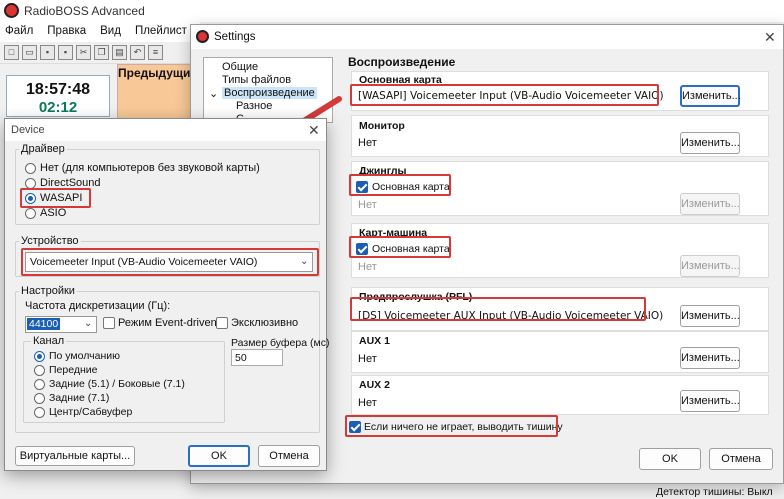  Describe the element at coordinates (98, 306) in the screenshot. I see `samplerate-label: Частота дискретизации (Гц):` at that location.